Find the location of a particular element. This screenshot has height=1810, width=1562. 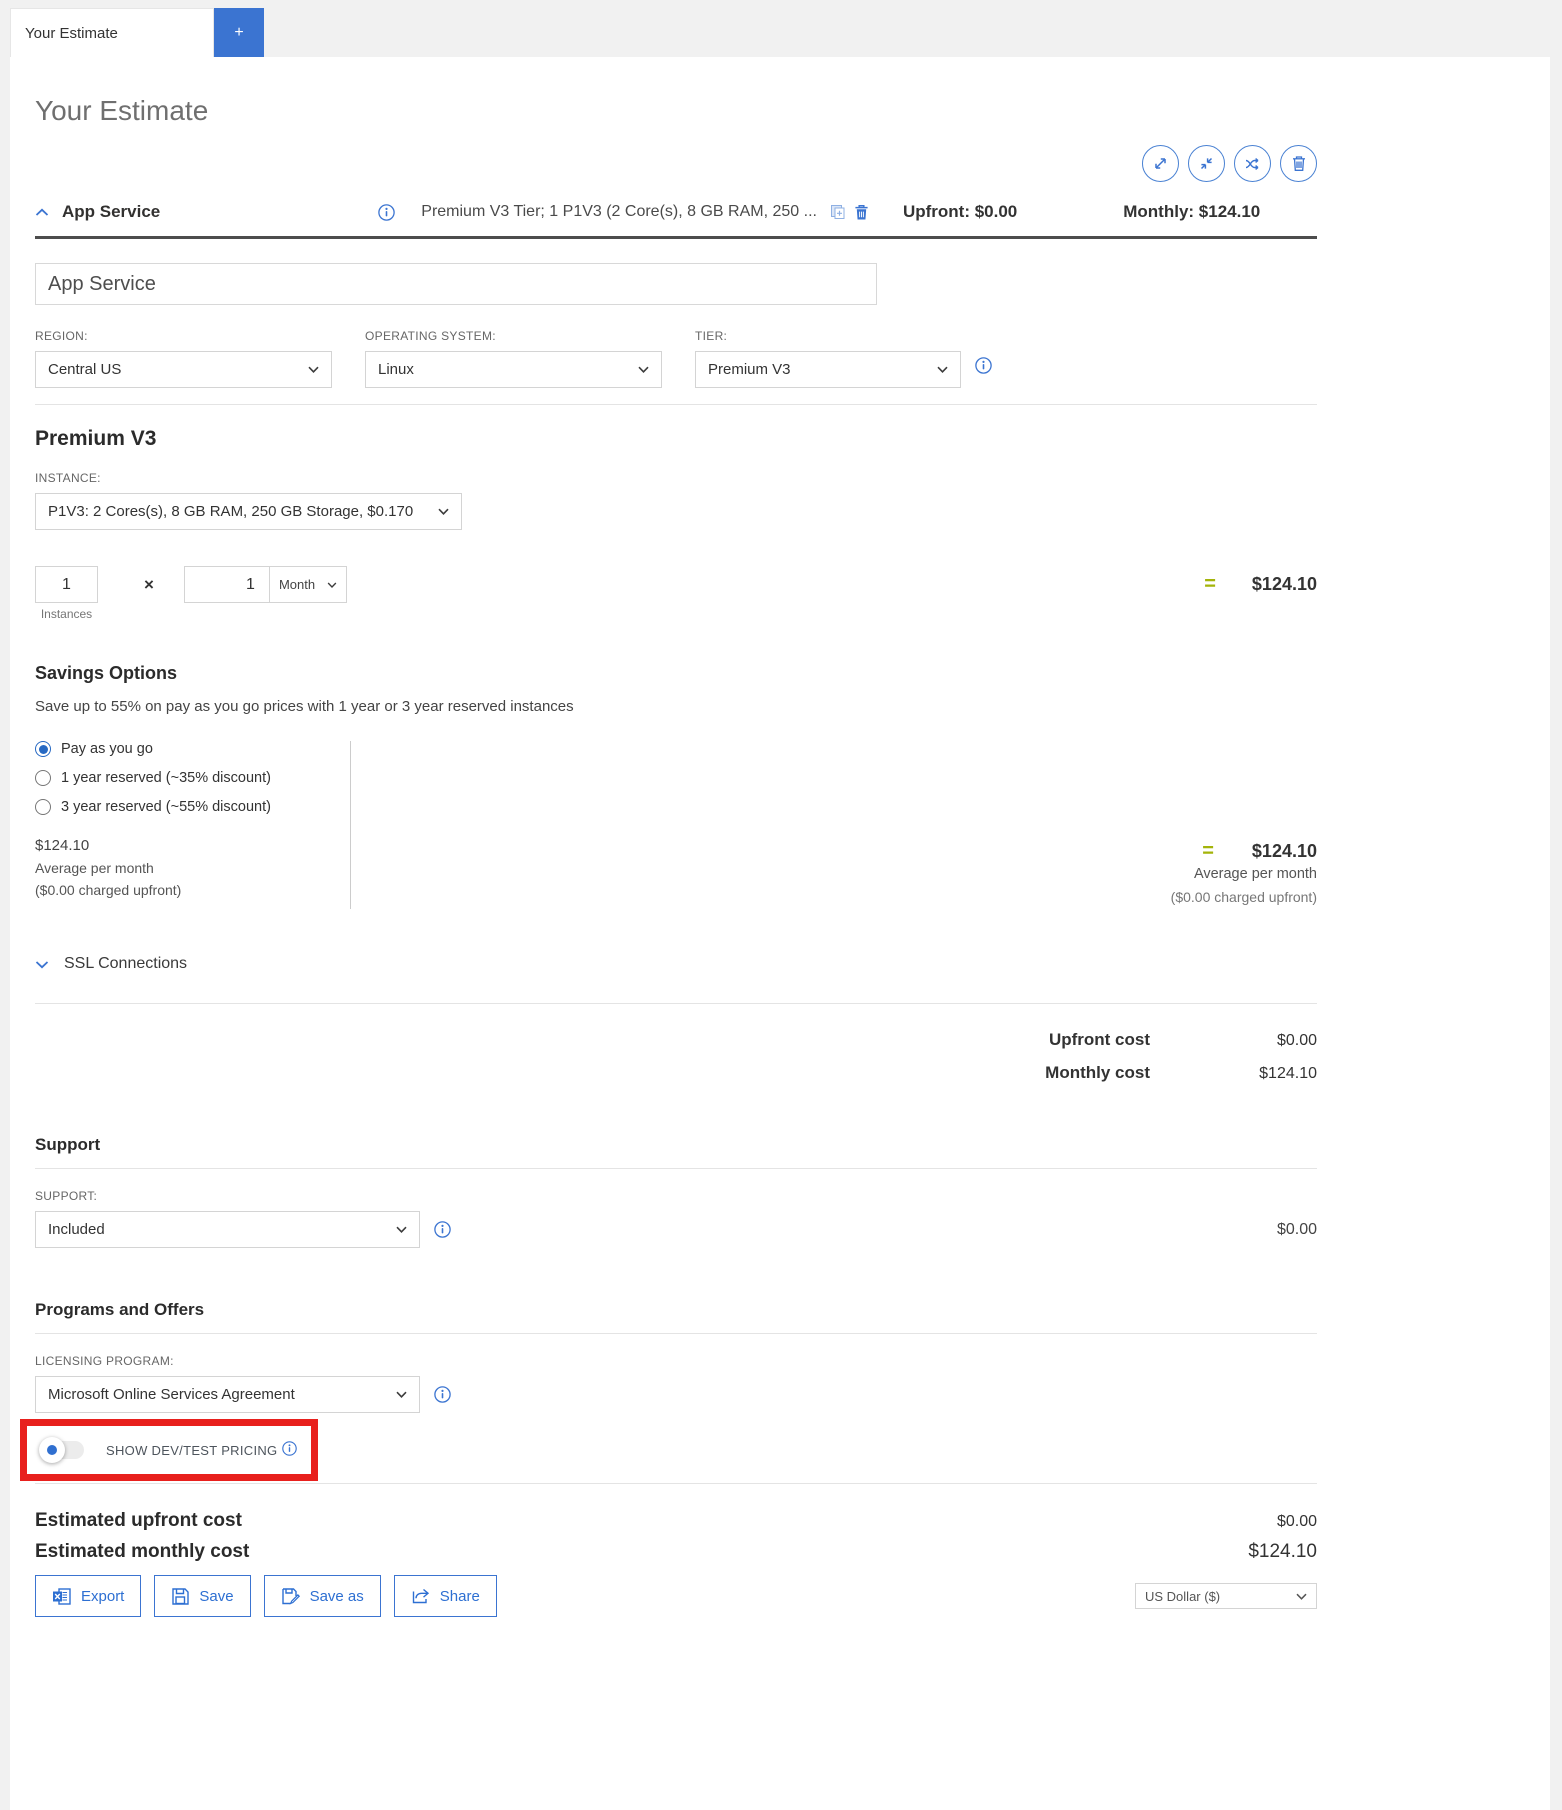

dev-test-info-button is located at coordinates (290, 1448).